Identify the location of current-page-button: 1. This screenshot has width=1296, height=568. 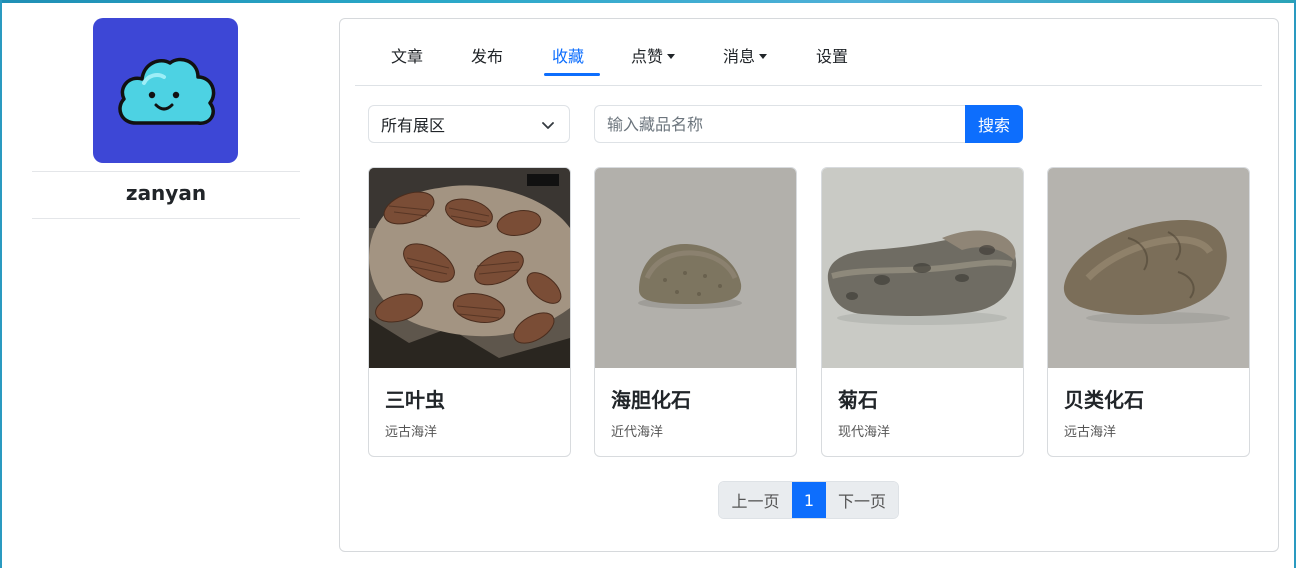
(809, 500).